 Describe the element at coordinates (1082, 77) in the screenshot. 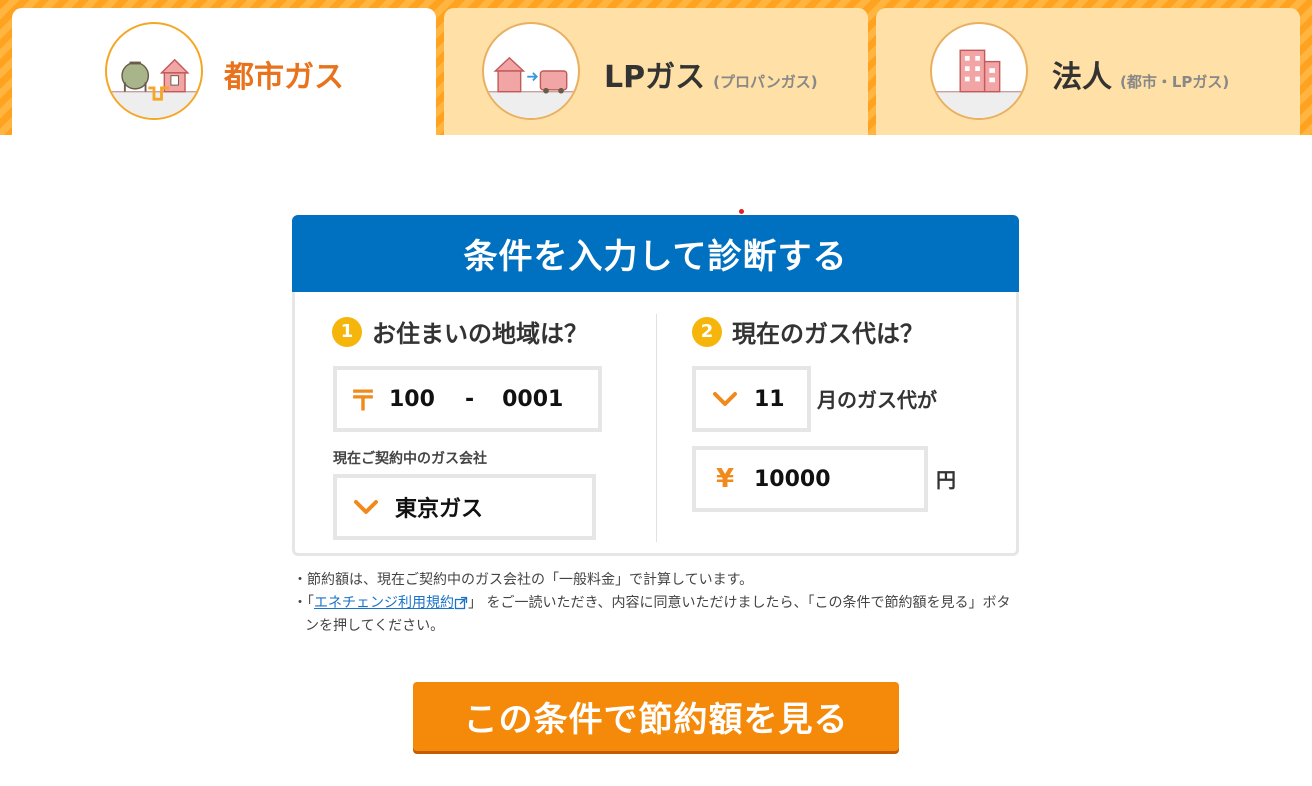

I see `tab-label-text: 法人` at that location.